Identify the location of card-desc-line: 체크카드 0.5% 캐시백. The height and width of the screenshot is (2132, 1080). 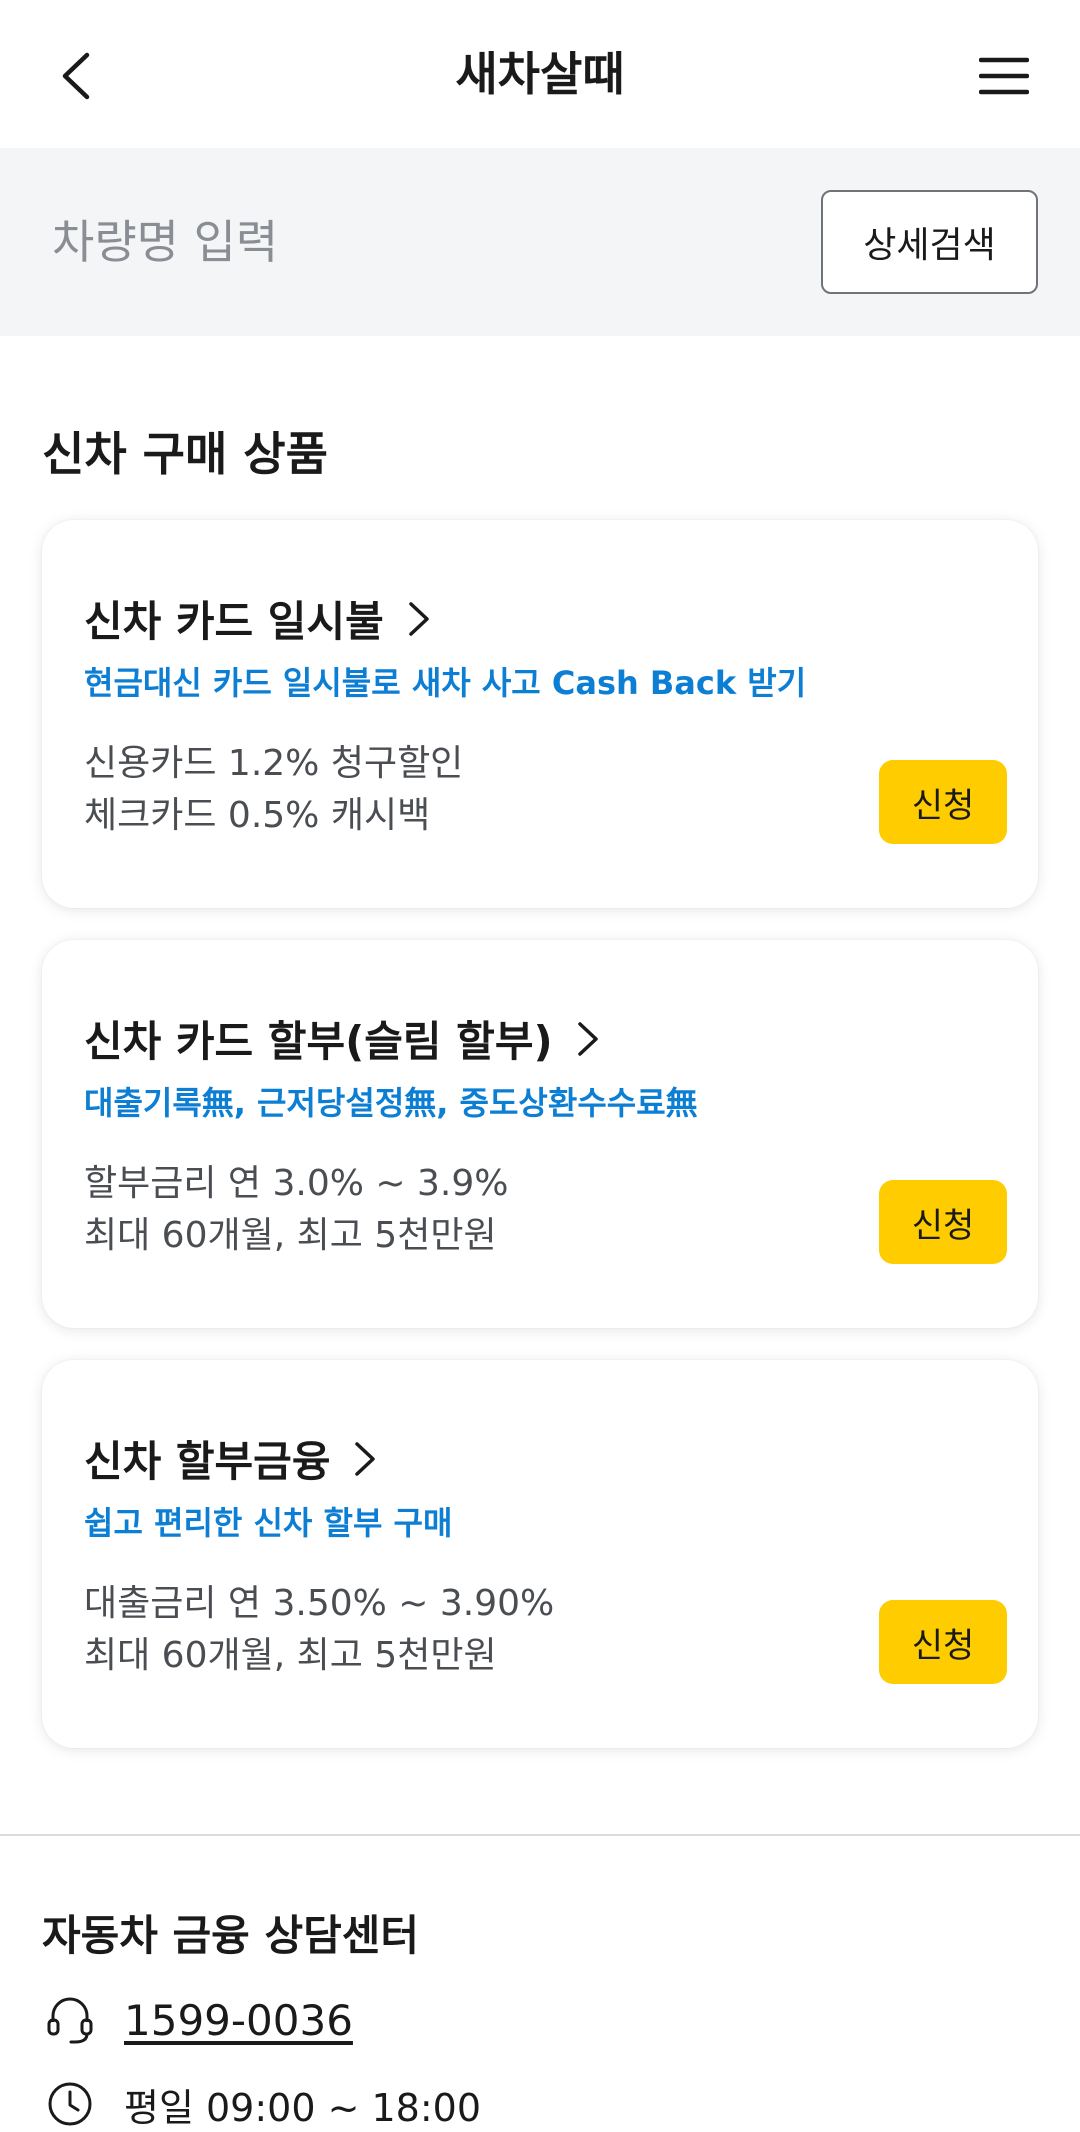
(257, 815).